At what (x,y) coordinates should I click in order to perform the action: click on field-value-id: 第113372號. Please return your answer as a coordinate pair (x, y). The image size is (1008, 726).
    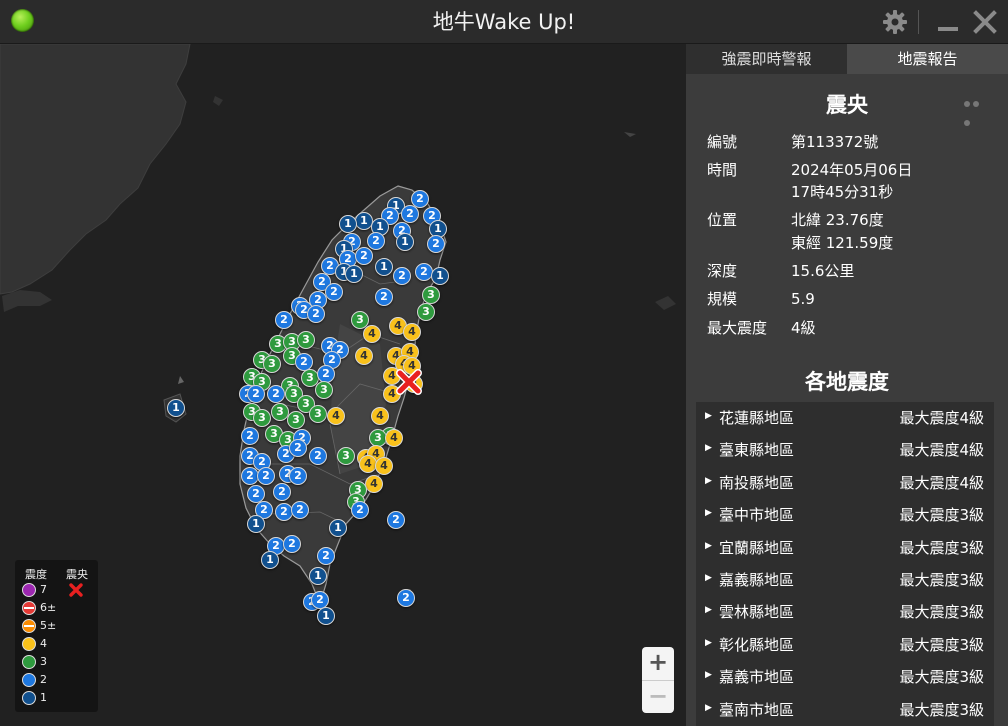
    Looking at the image, I should click on (835, 142).